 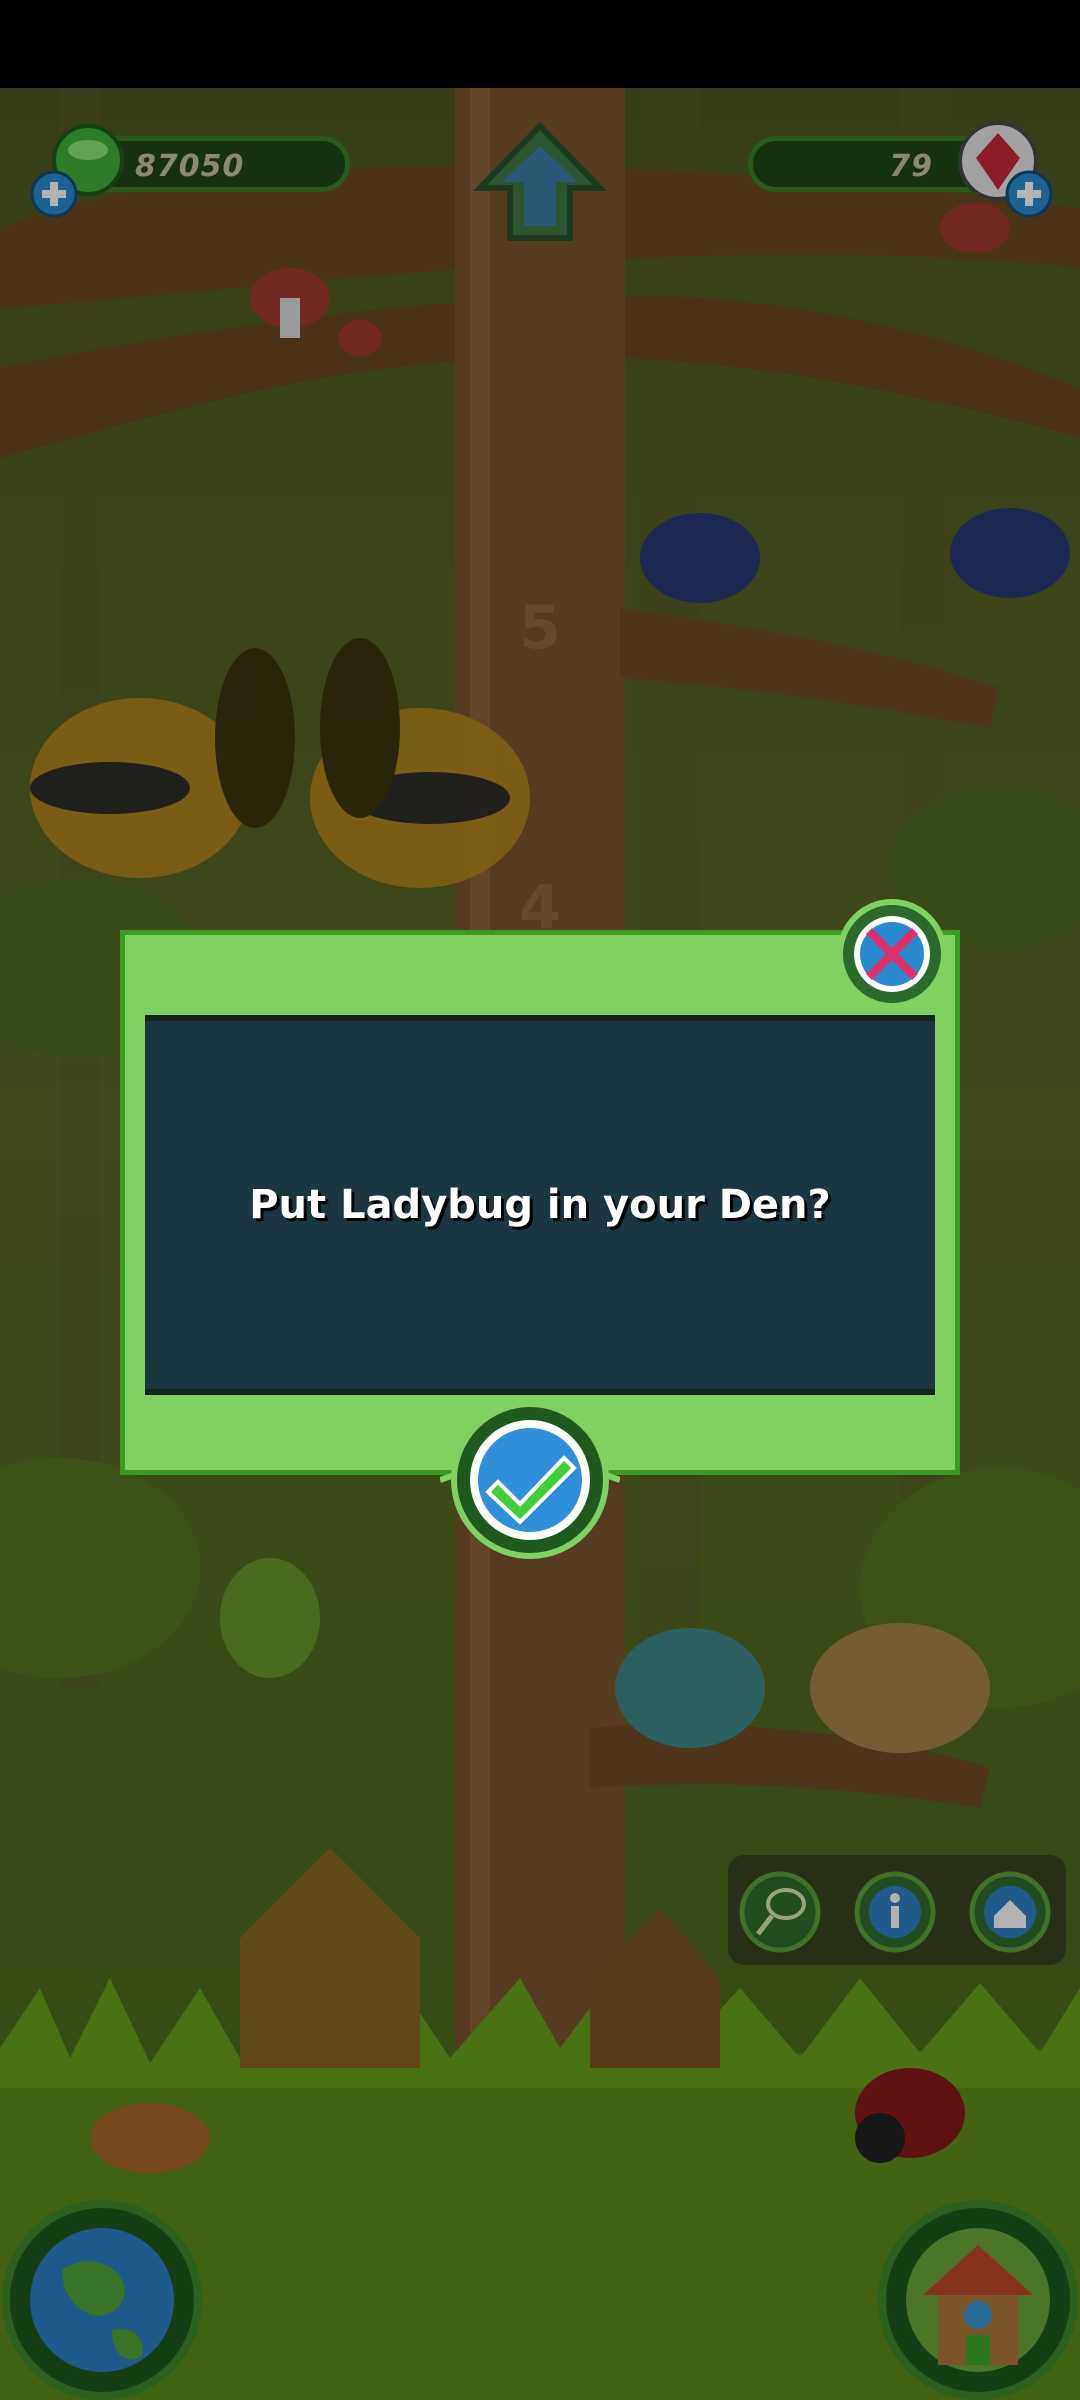 I want to click on close-x-icon, so click(x=892, y=954).